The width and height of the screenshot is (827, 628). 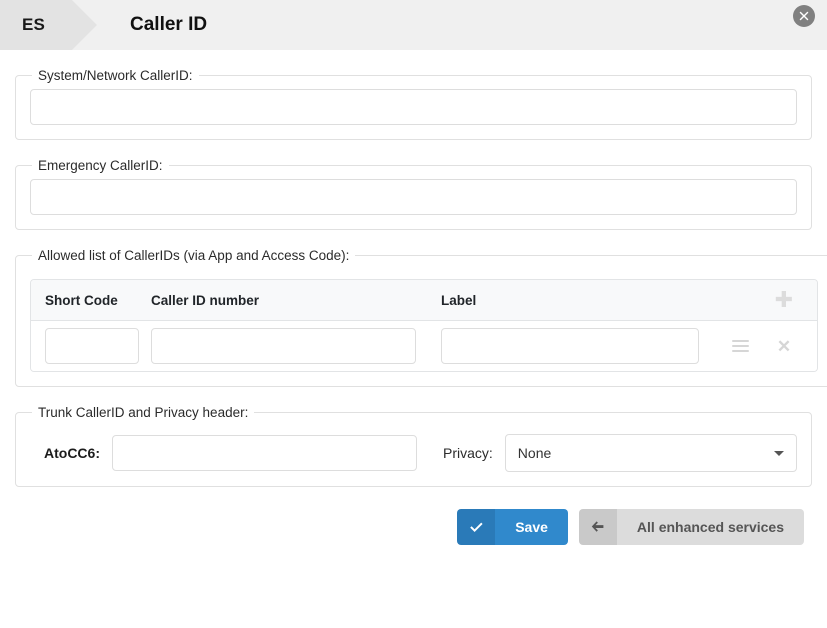 What do you see at coordinates (597, 527) in the screenshot?
I see `arrow-left-icon` at bounding box center [597, 527].